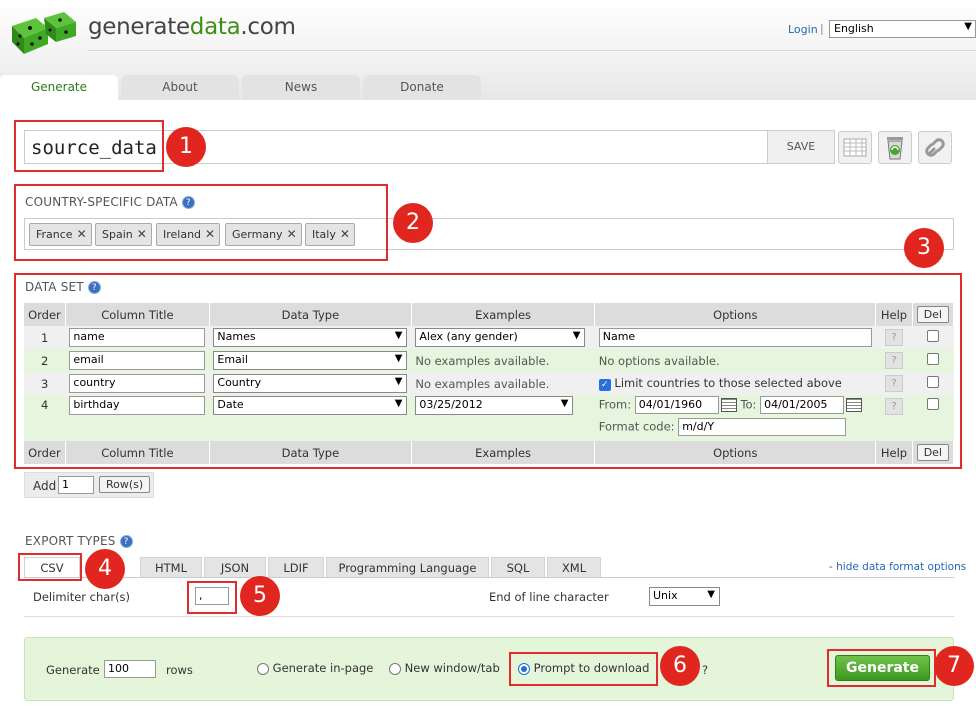  I want to click on language-select: English ▼, so click(902, 29).